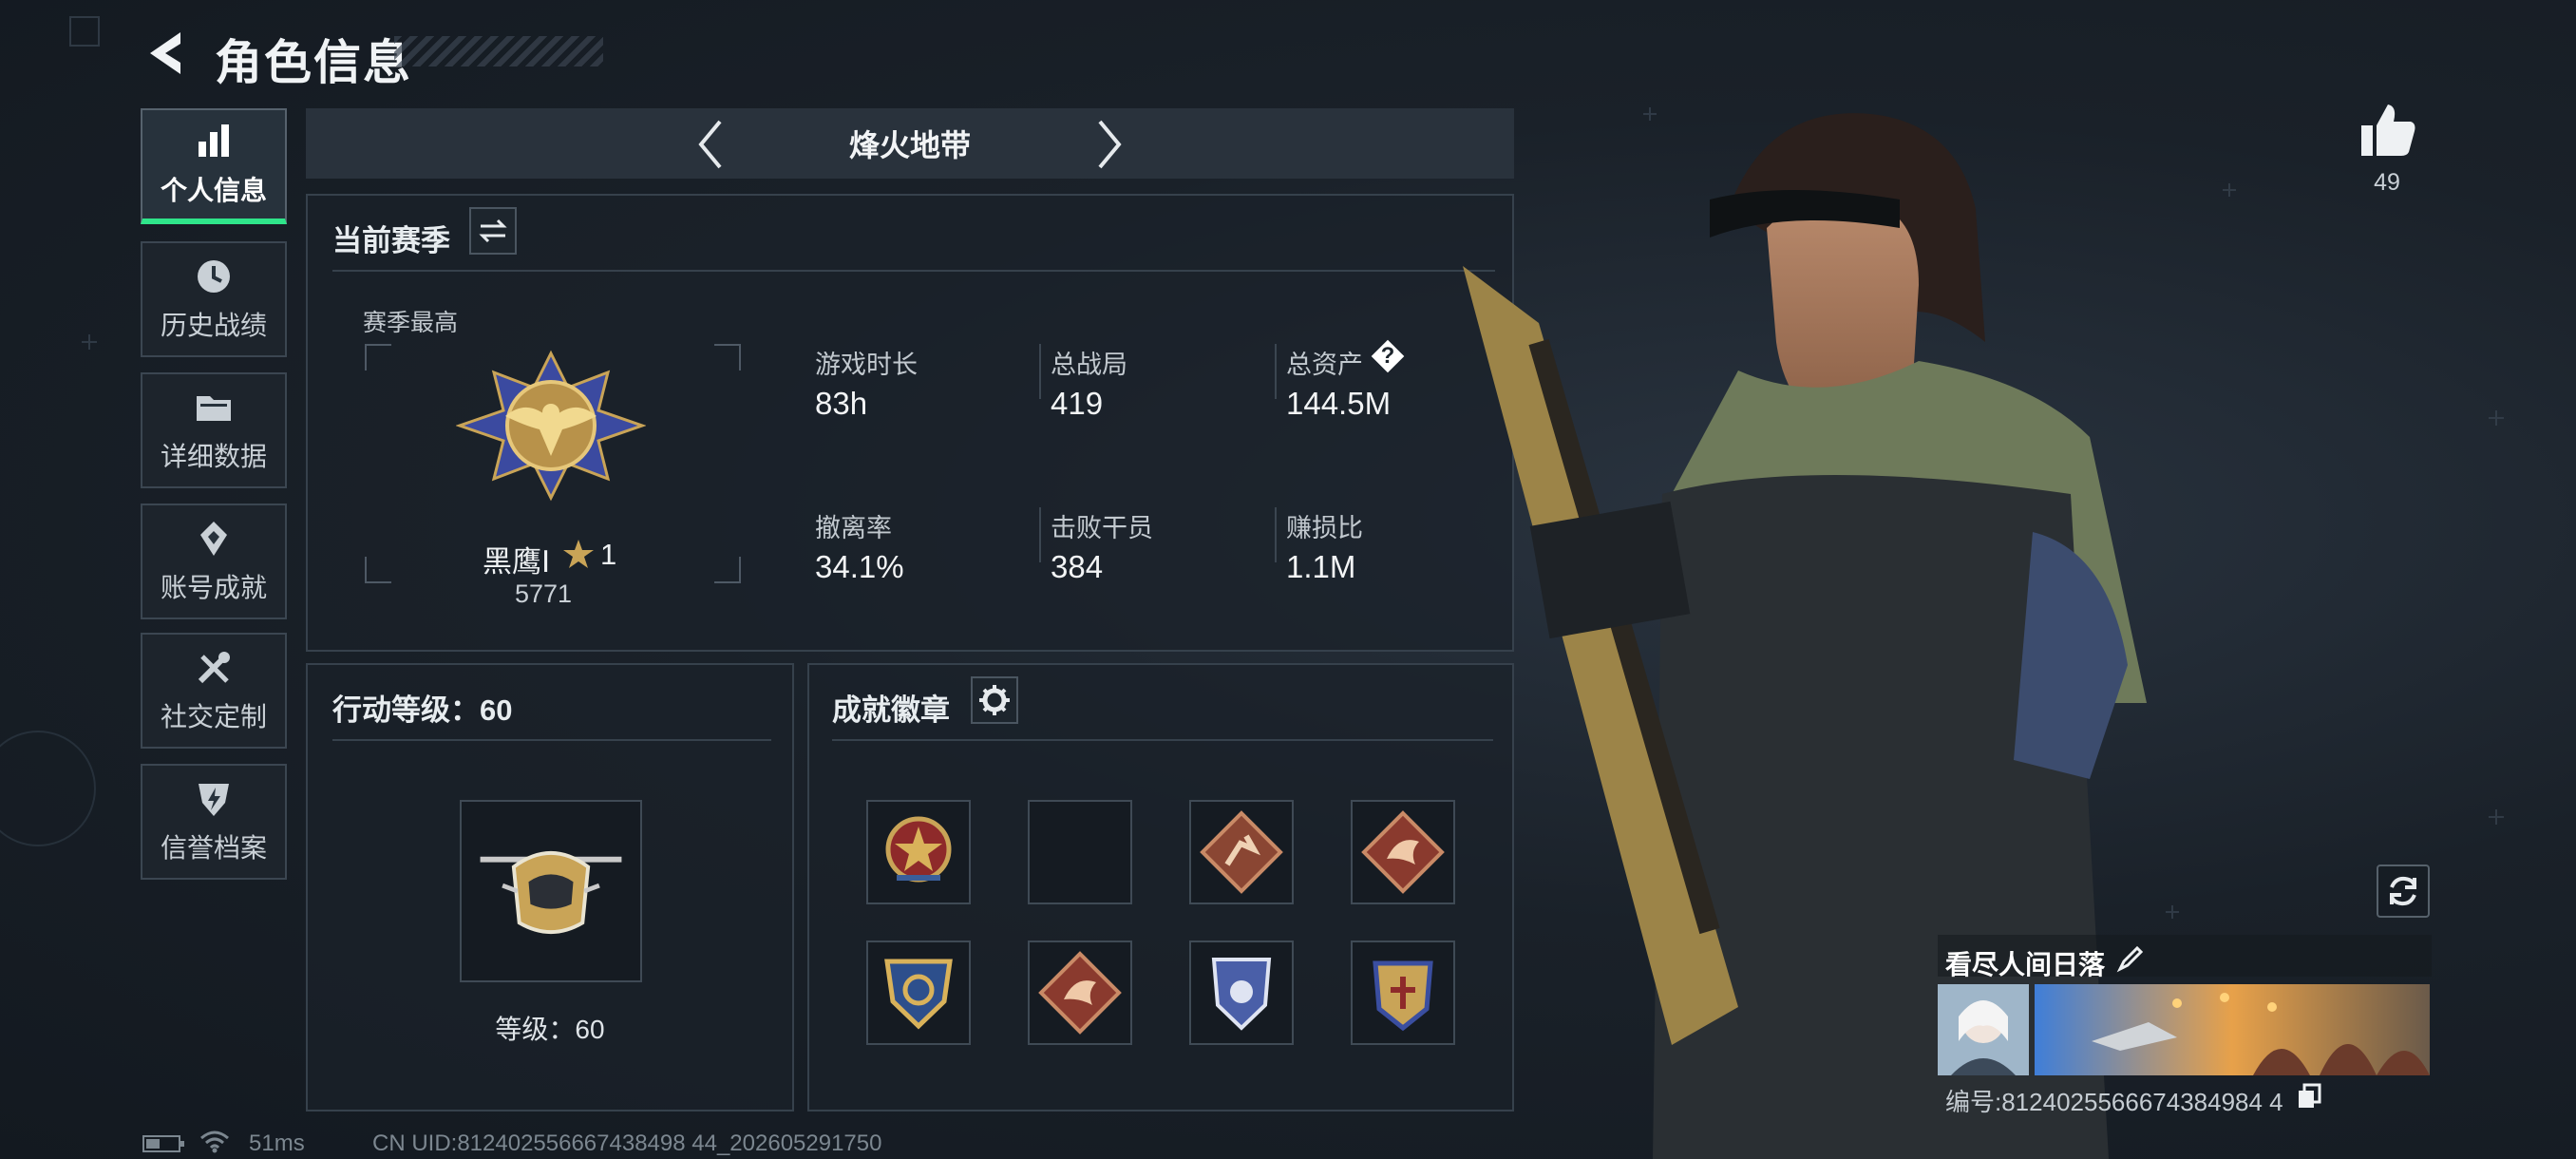 The height and width of the screenshot is (1159, 2576). I want to click on network-ping: 51ms, so click(277, 1143).